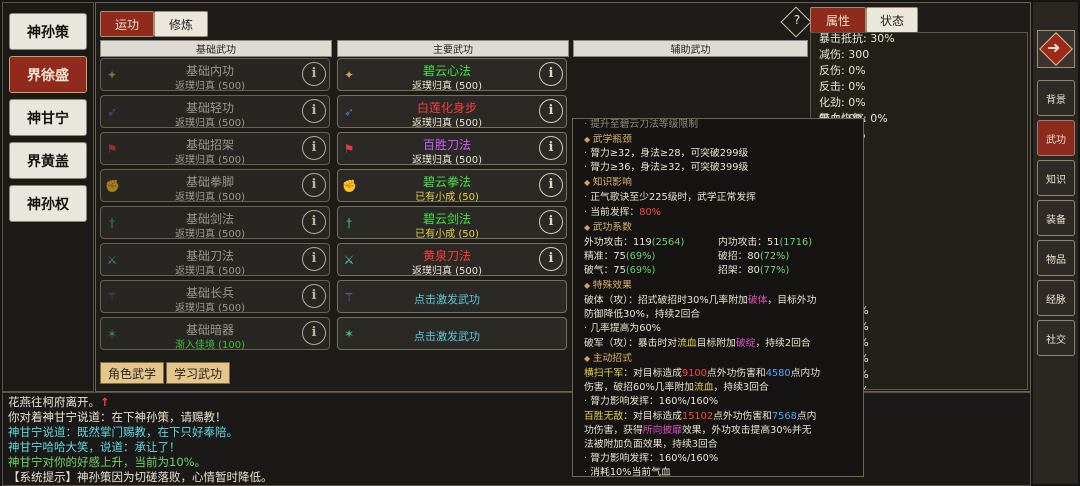 This screenshot has width=1080, height=486. What do you see at coordinates (349, 112) in the screenshot?
I see `main-skill-icon: ➶` at bounding box center [349, 112].